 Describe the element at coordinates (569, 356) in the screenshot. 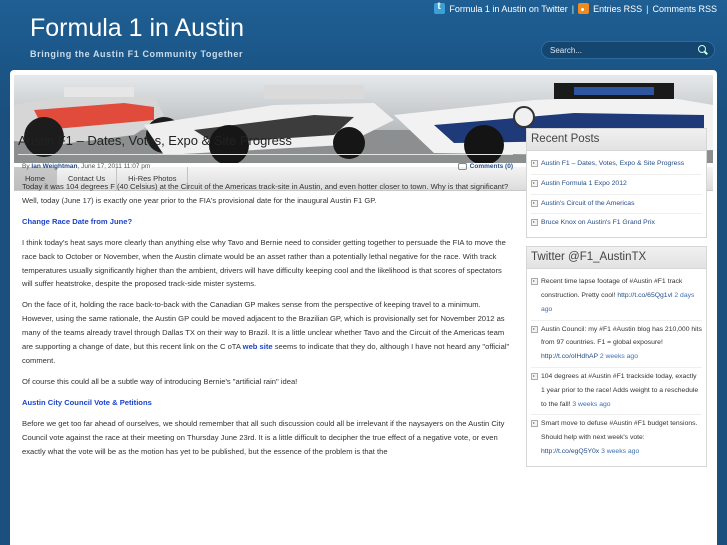

I see `tweet-link: http://t.co/oIHdhAP` at that location.